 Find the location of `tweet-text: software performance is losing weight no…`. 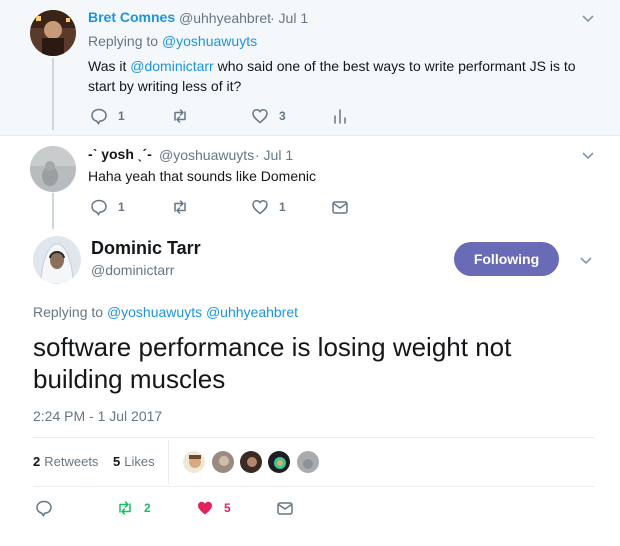

tweet-text: software performance is losing weight no… is located at coordinates (272, 363).